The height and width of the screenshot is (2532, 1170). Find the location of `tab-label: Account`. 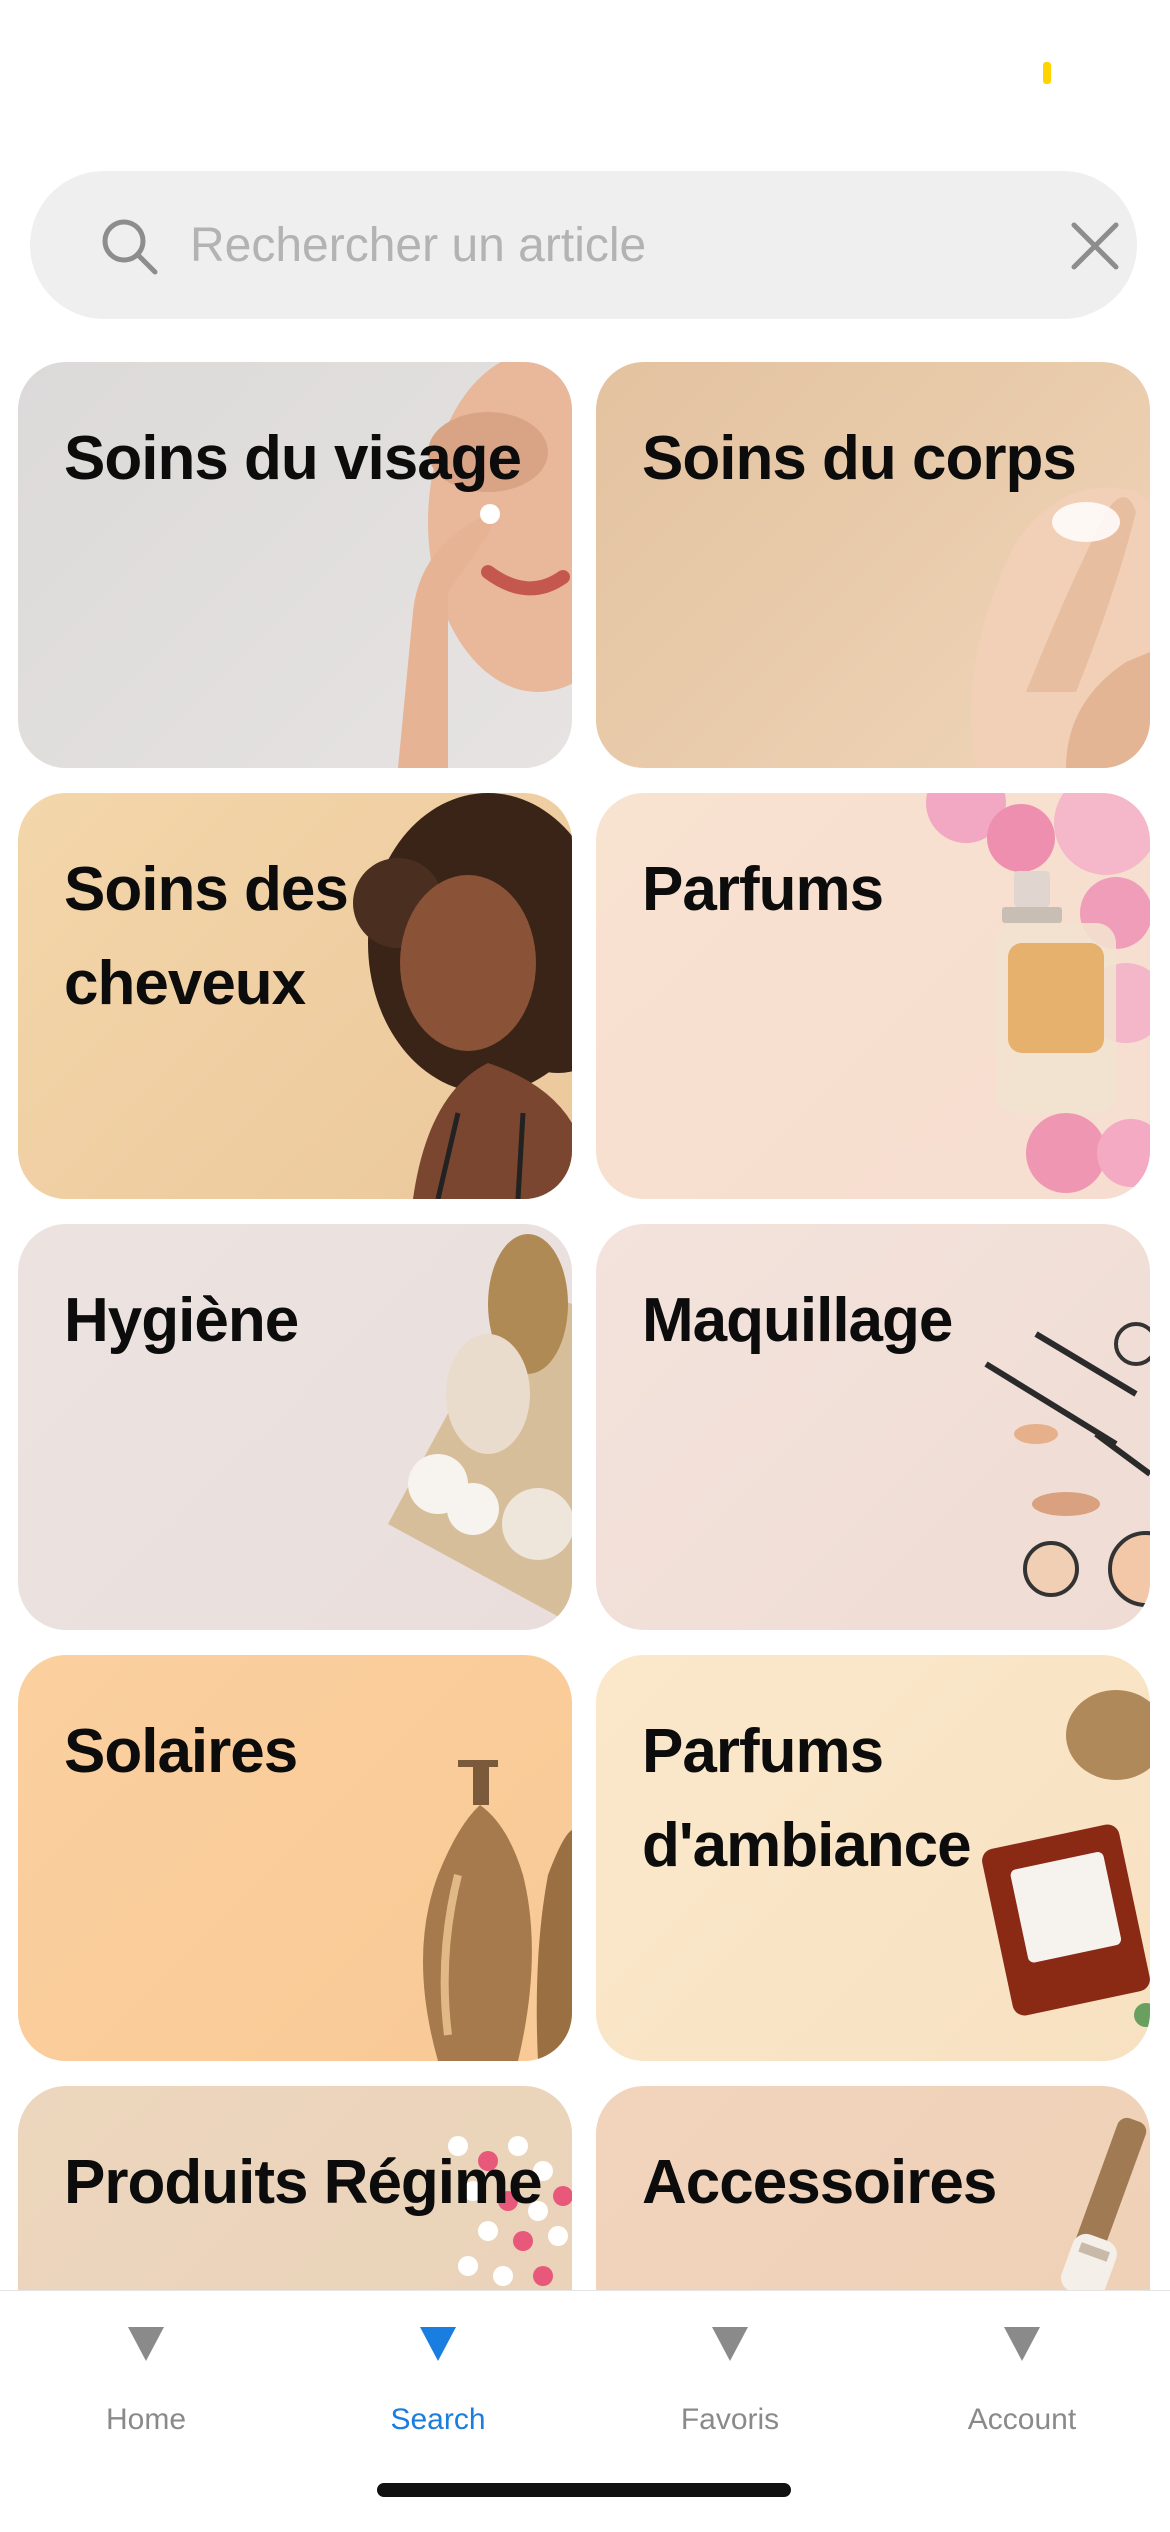

tab-label: Account is located at coordinates (1022, 2419).